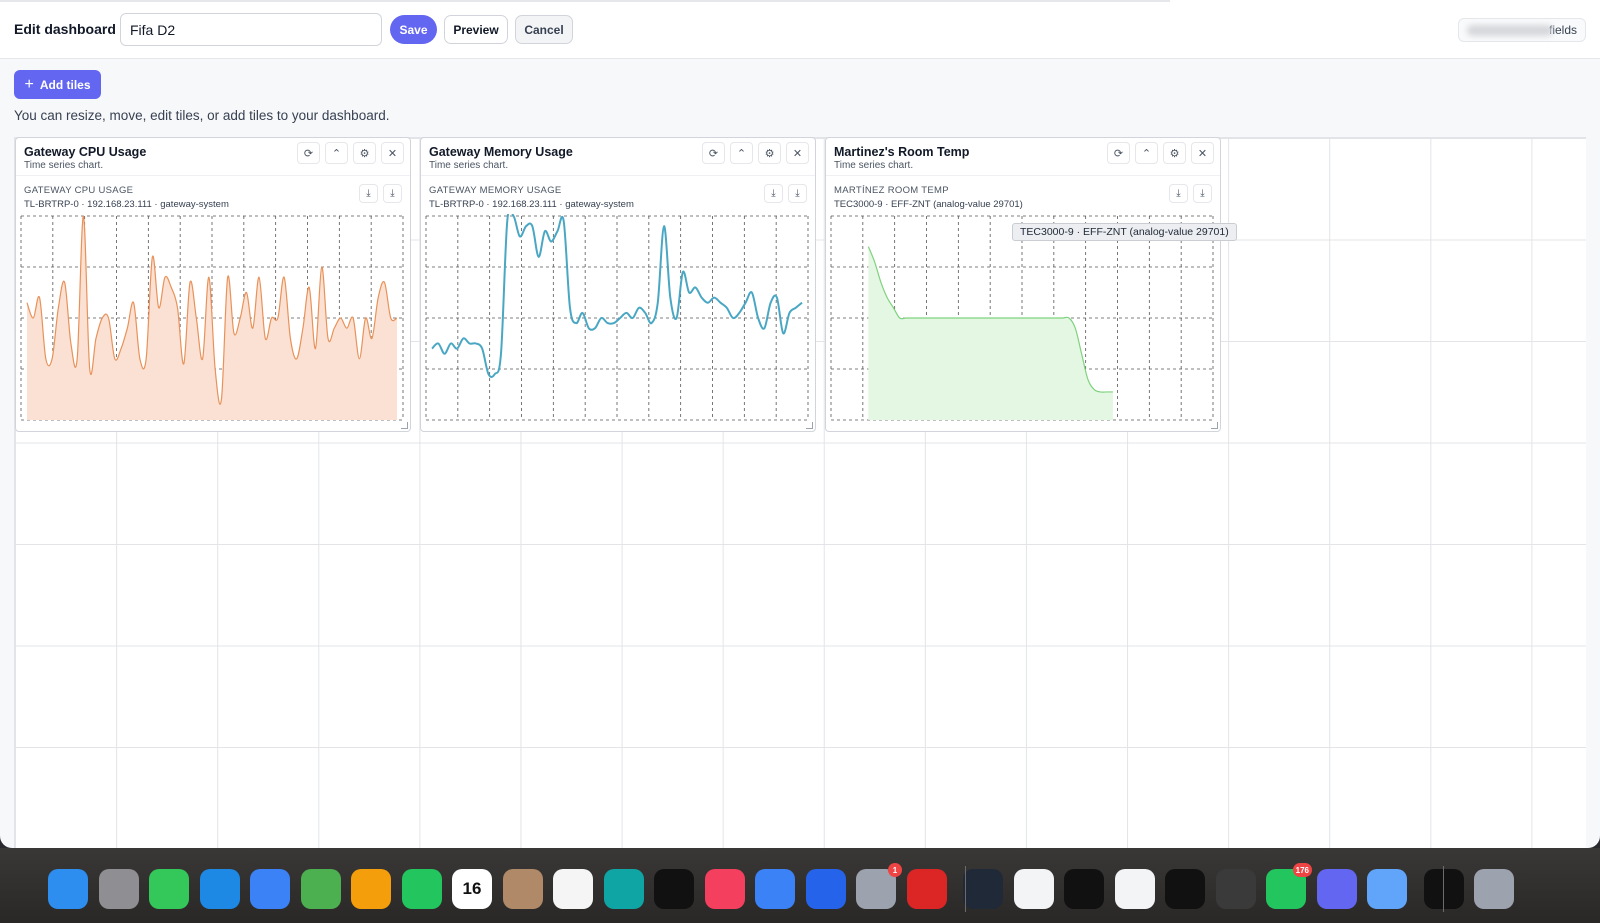  I want to click on loading-bar, so click(585, 1).